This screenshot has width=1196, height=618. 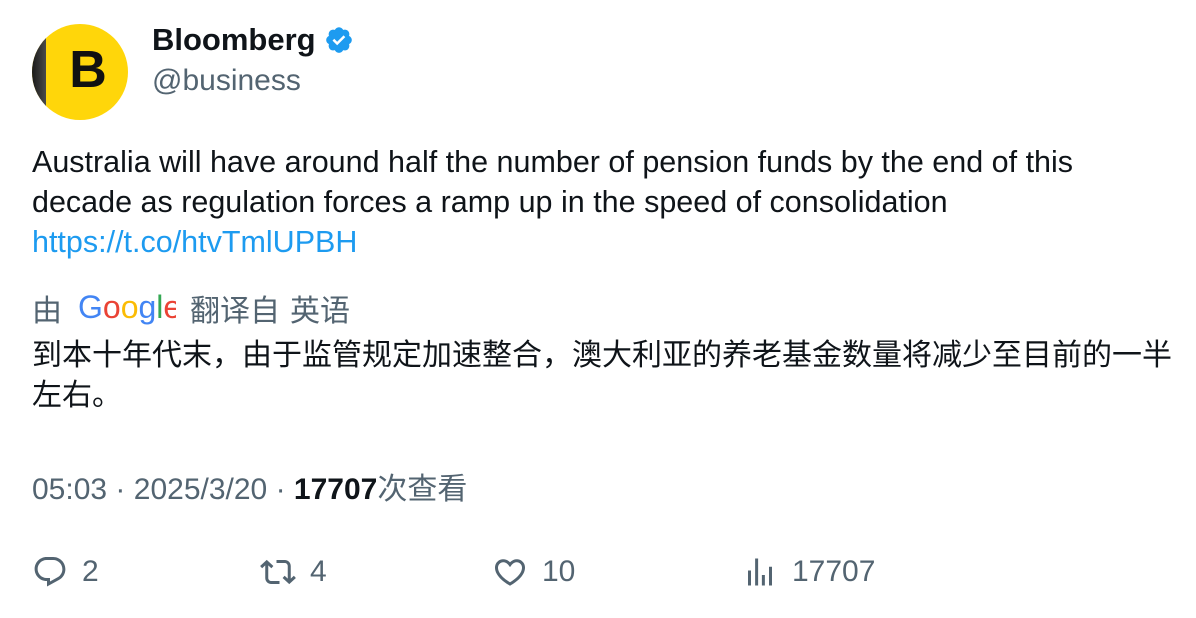 I want to click on like-icon, so click(x=510, y=572).